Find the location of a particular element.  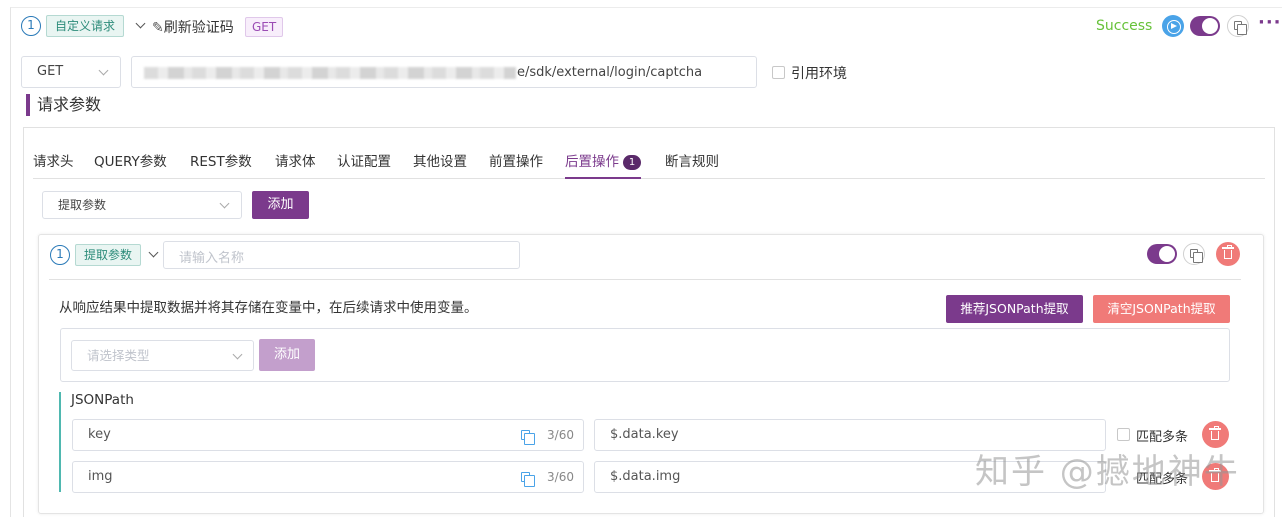

card-enable-toggle is located at coordinates (1162, 254).